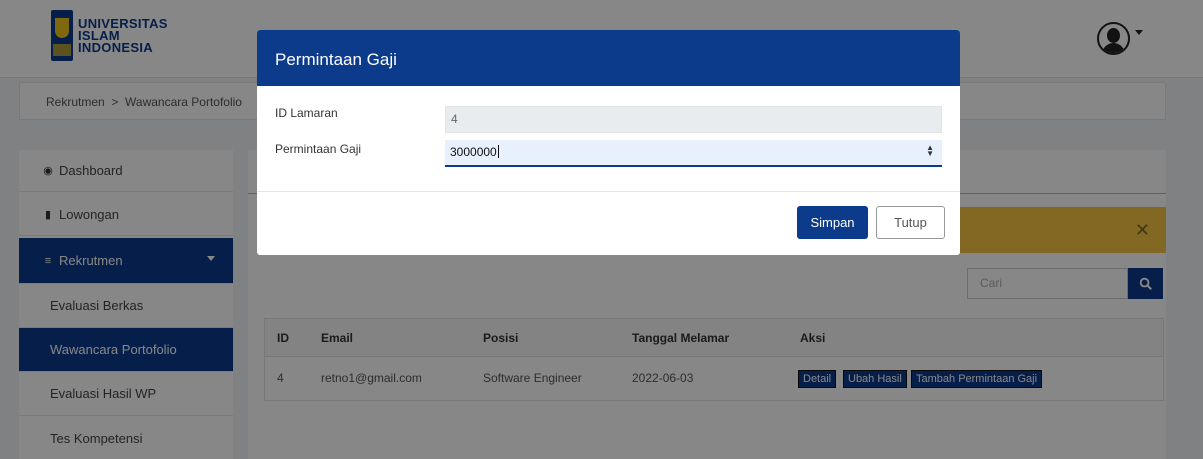  I want to click on modal-title: Permintaan Gaji, so click(336, 59).